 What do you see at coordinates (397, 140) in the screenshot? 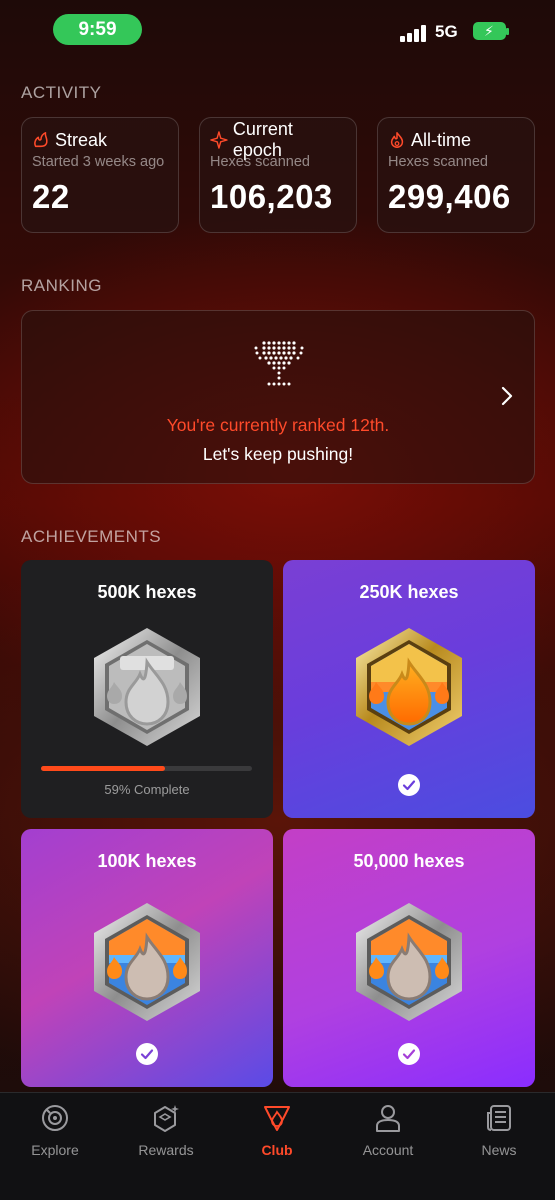
I see `flame-icon` at bounding box center [397, 140].